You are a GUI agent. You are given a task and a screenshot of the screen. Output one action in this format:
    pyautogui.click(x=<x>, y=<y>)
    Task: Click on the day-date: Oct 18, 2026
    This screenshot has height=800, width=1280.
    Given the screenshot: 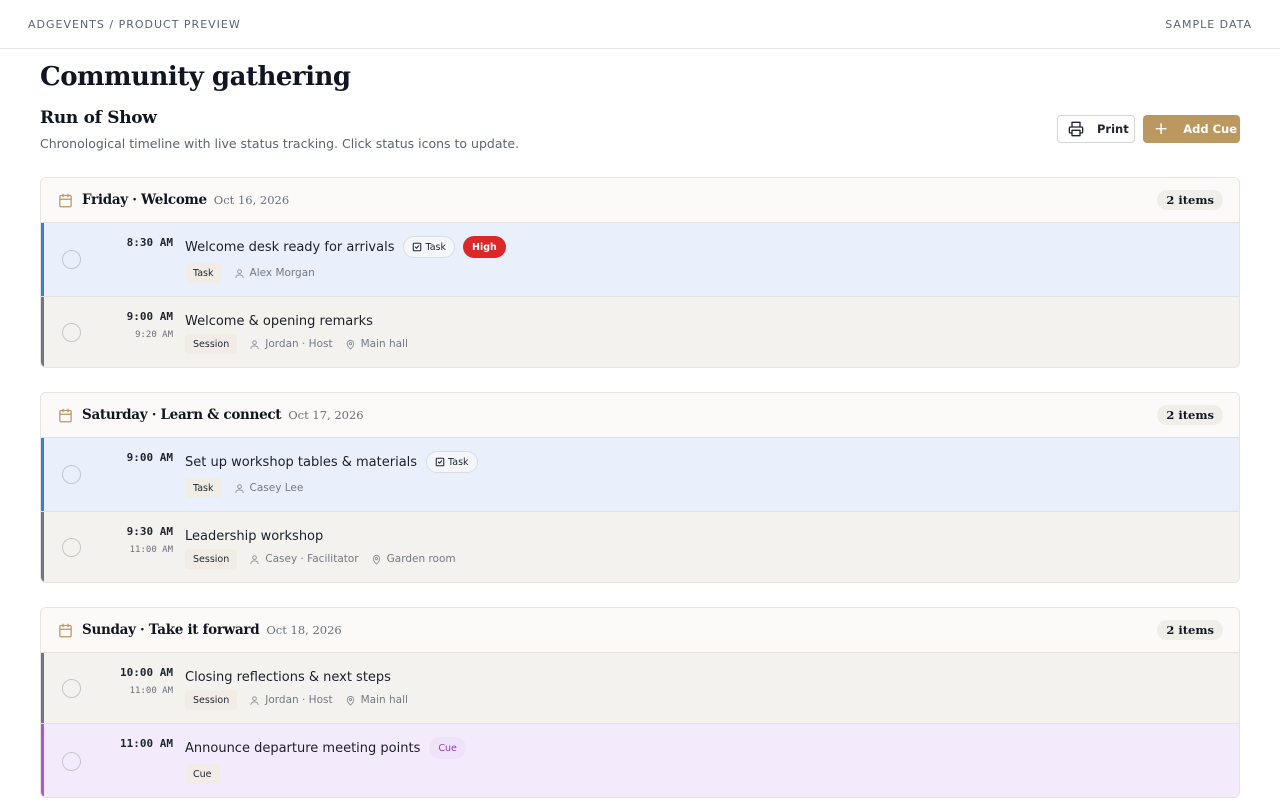 What is the action you would take?
    pyautogui.click(x=304, y=630)
    